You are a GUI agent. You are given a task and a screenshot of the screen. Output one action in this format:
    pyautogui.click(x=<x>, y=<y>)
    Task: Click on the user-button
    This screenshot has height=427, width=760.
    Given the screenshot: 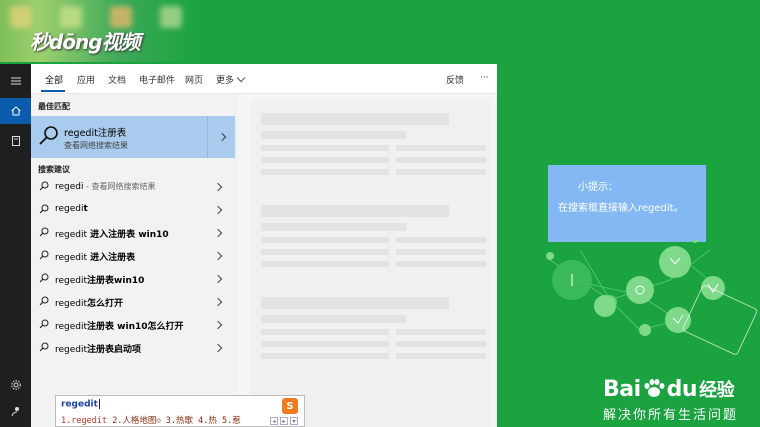 What is the action you would take?
    pyautogui.click(x=15, y=411)
    